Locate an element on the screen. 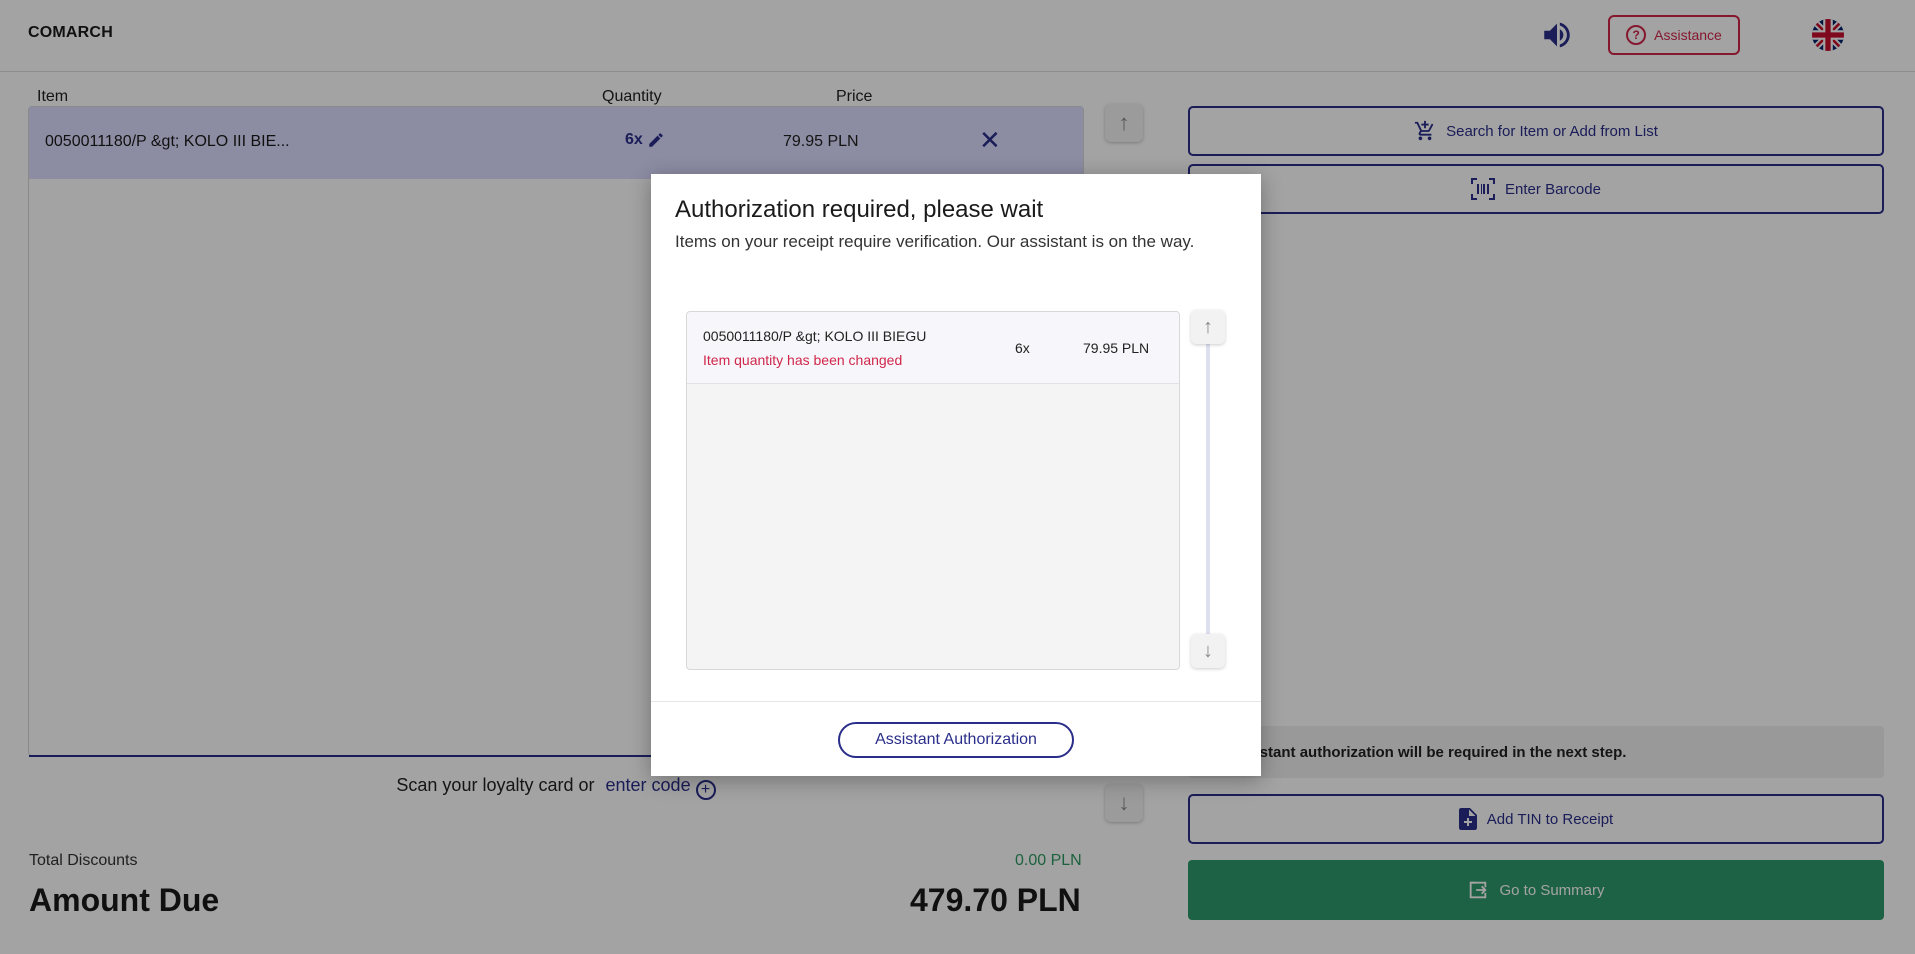 This screenshot has height=954, width=1915. dialog-divider is located at coordinates (956, 701).